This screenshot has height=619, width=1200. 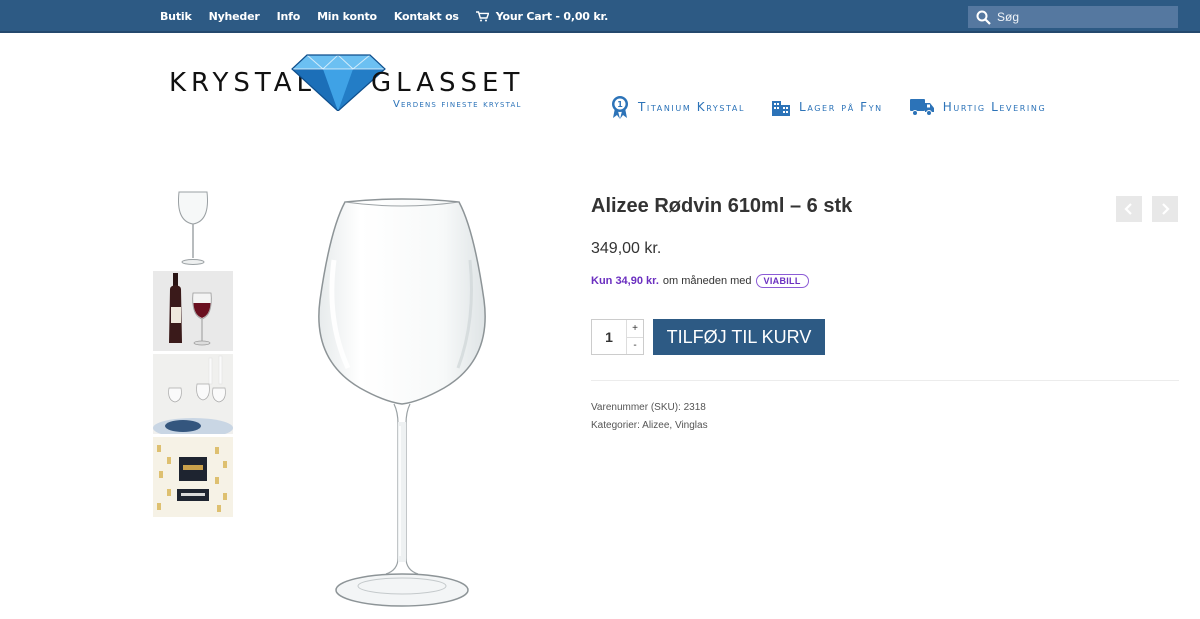 I want to click on add-to-cart-button: TILFØJ TIL KURV, so click(x=739, y=337).